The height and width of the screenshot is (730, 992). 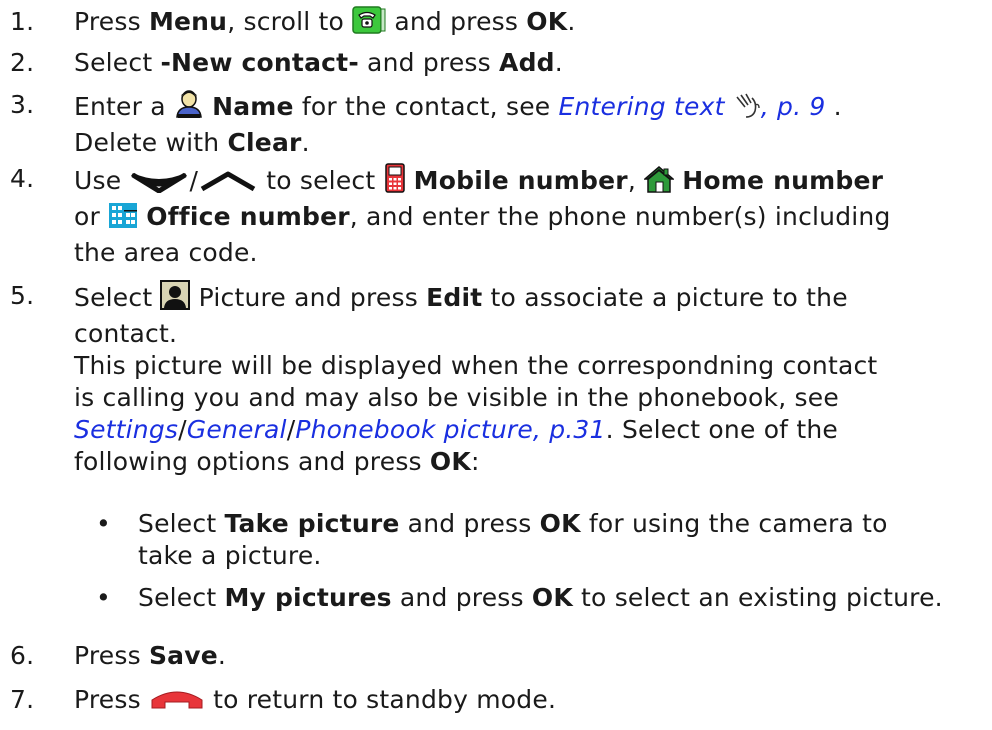 What do you see at coordinates (520, 180) in the screenshot?
I see `mobile-number-label: Mobile number` at bounding box center [520, 180].